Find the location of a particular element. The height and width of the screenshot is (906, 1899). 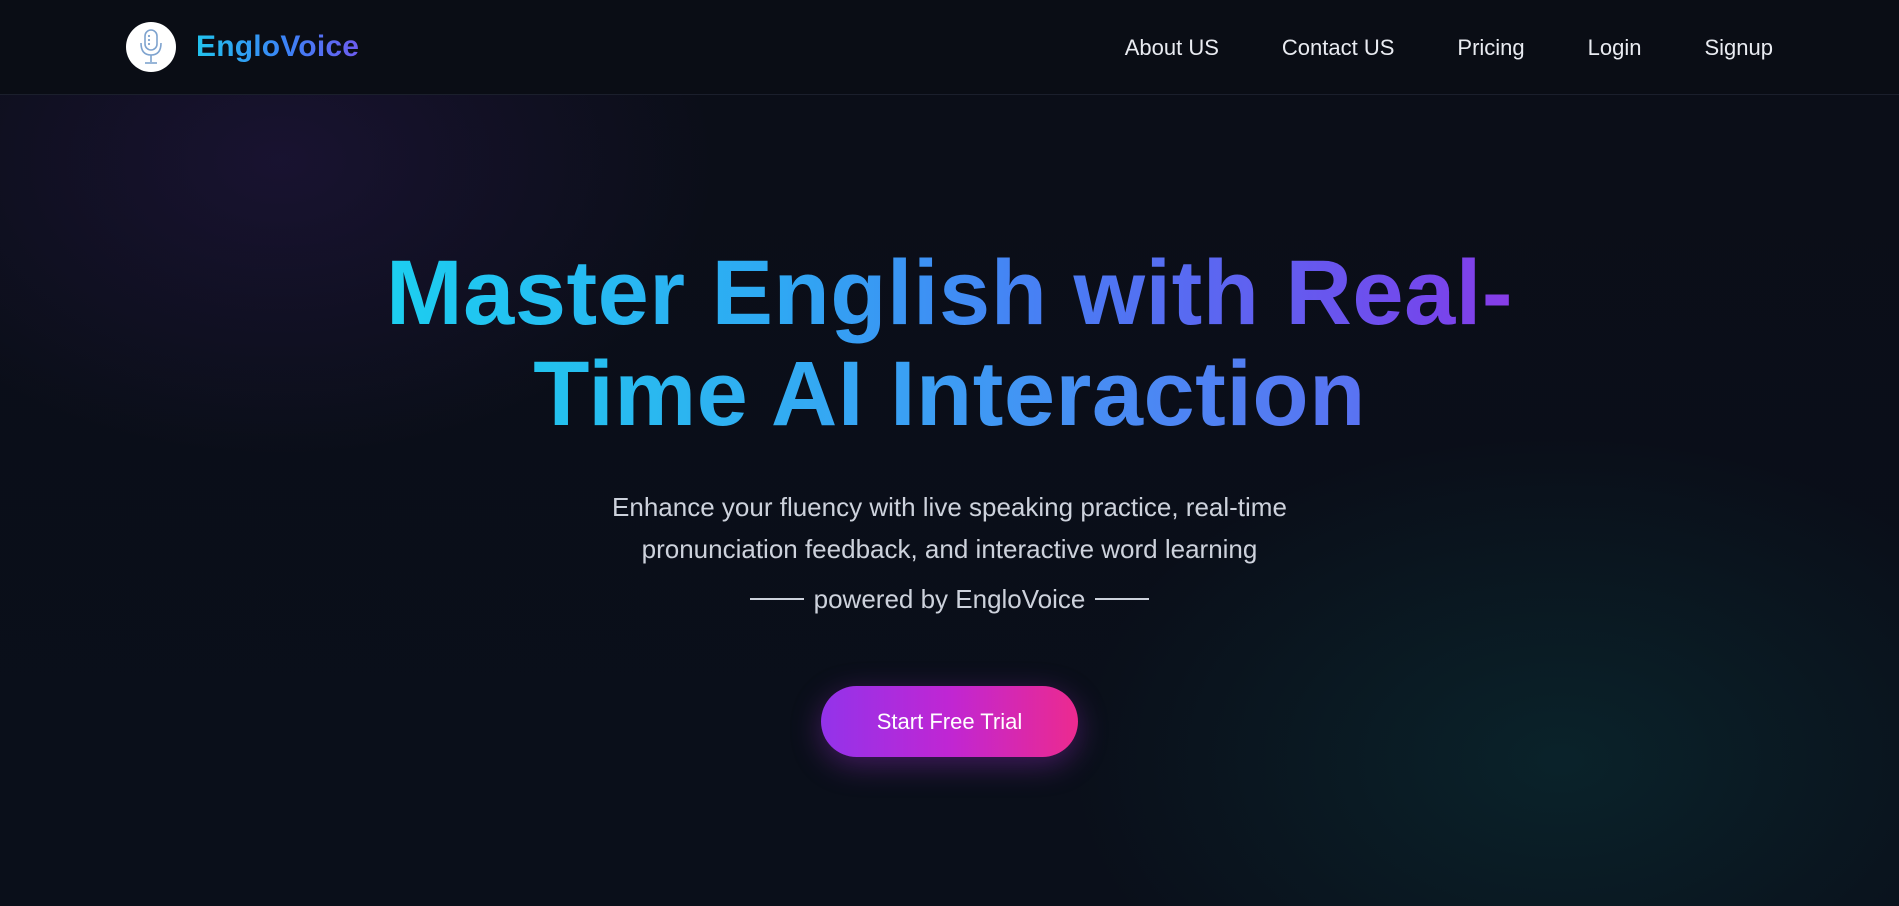

start-free-trial-button: Start Free Trial is located at coordinates (949, 721).